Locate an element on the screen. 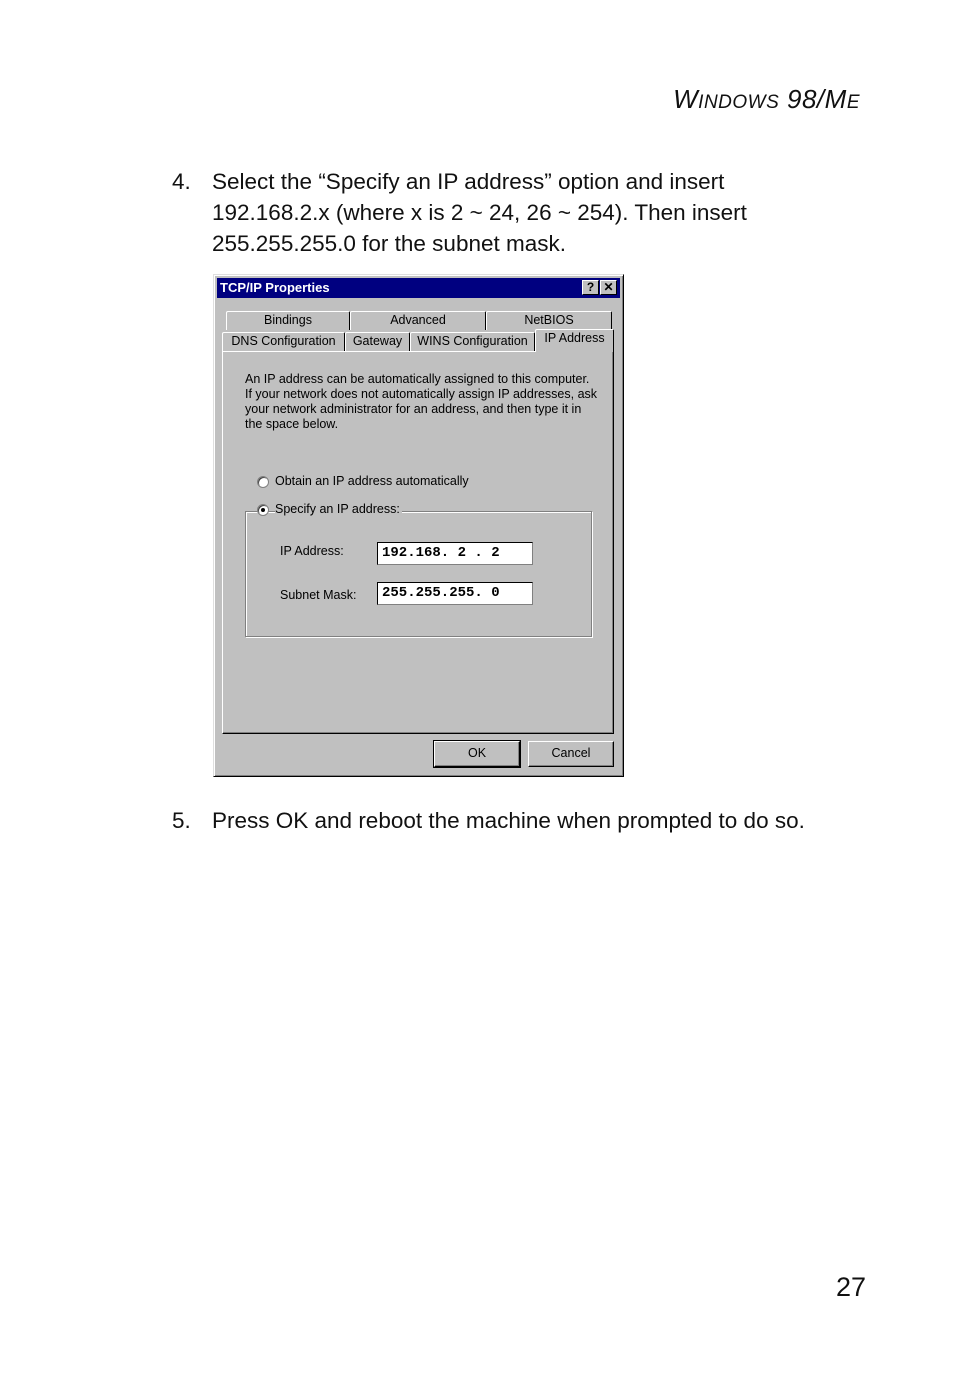  page-number: 27 is located at coordinates (850, 1287).